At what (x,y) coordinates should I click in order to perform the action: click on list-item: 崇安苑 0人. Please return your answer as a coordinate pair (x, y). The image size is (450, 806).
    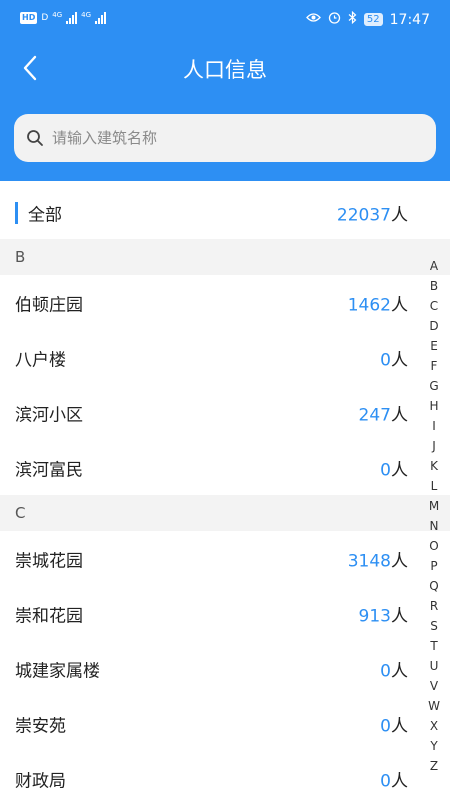
    Looking at the image, I should click on (225, 723).